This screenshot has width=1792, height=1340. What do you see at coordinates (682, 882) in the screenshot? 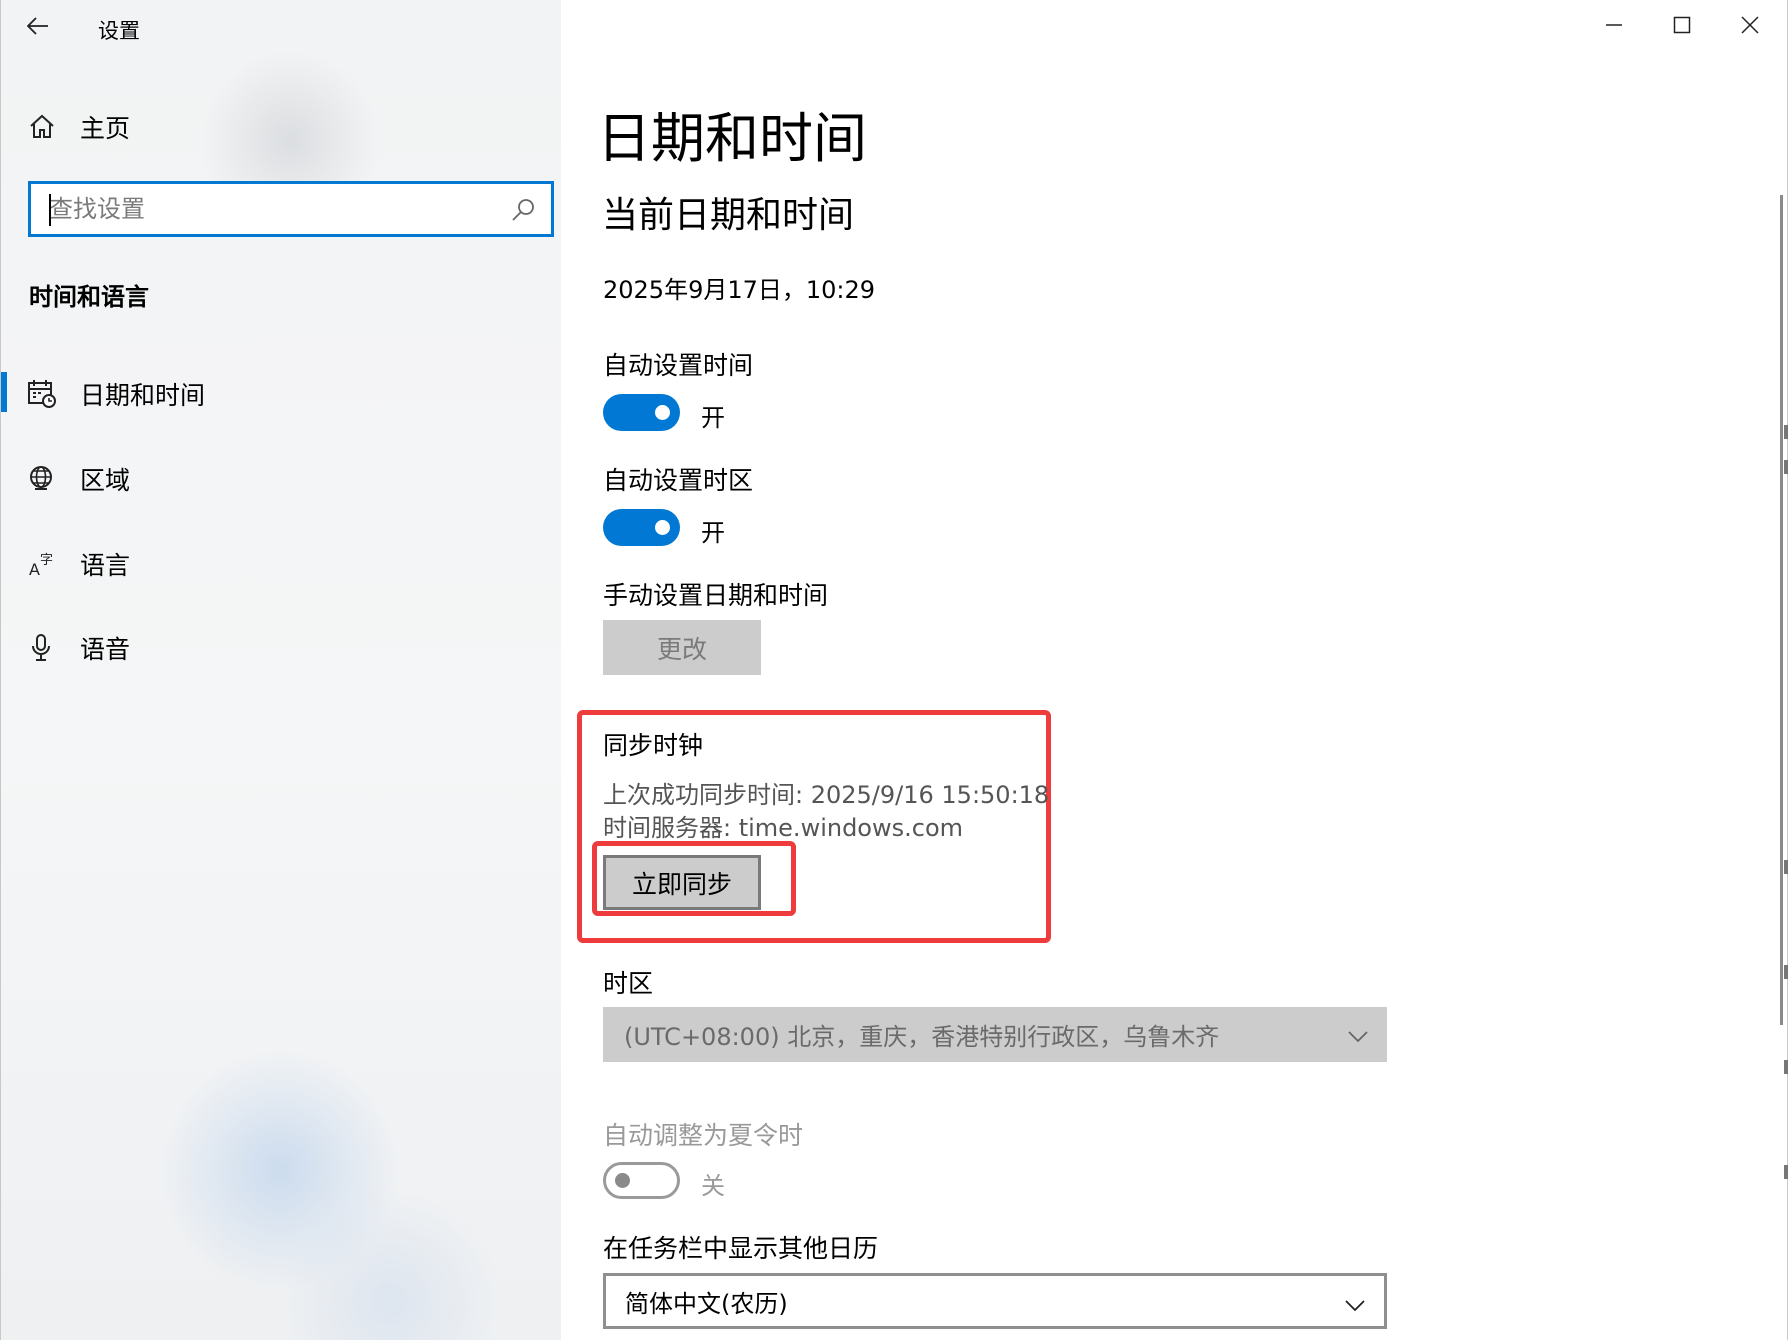
I see `sync-now-button: 立即同步` at bounding box center [682, 882].